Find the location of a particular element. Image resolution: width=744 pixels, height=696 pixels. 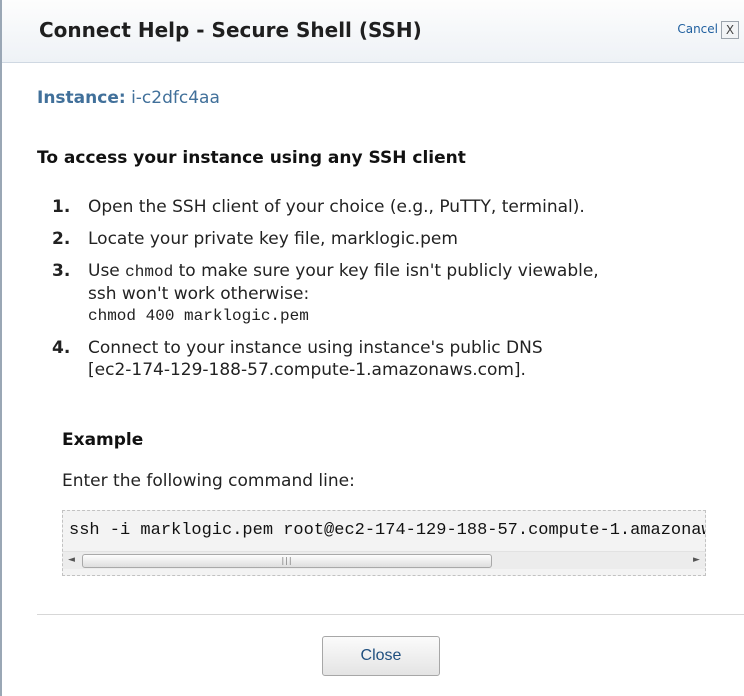

close-button: Close is located at coordinates (381, 656).